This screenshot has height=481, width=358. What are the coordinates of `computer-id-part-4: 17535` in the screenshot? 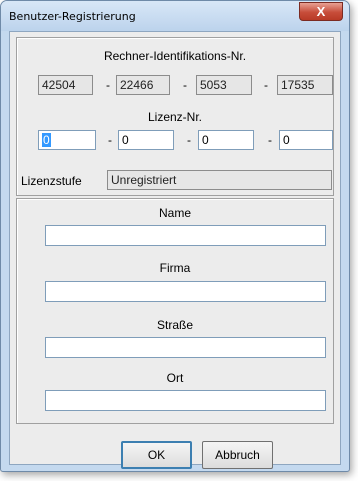 It's located at (305, 85).